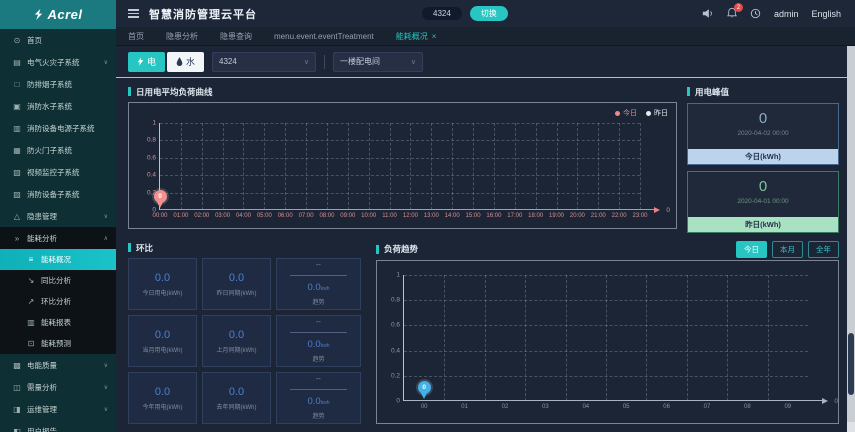  Describe the element at coordinates (324, 36) in the screenshot. I see `tab-3: menu.event.eventTreatment` at that location.